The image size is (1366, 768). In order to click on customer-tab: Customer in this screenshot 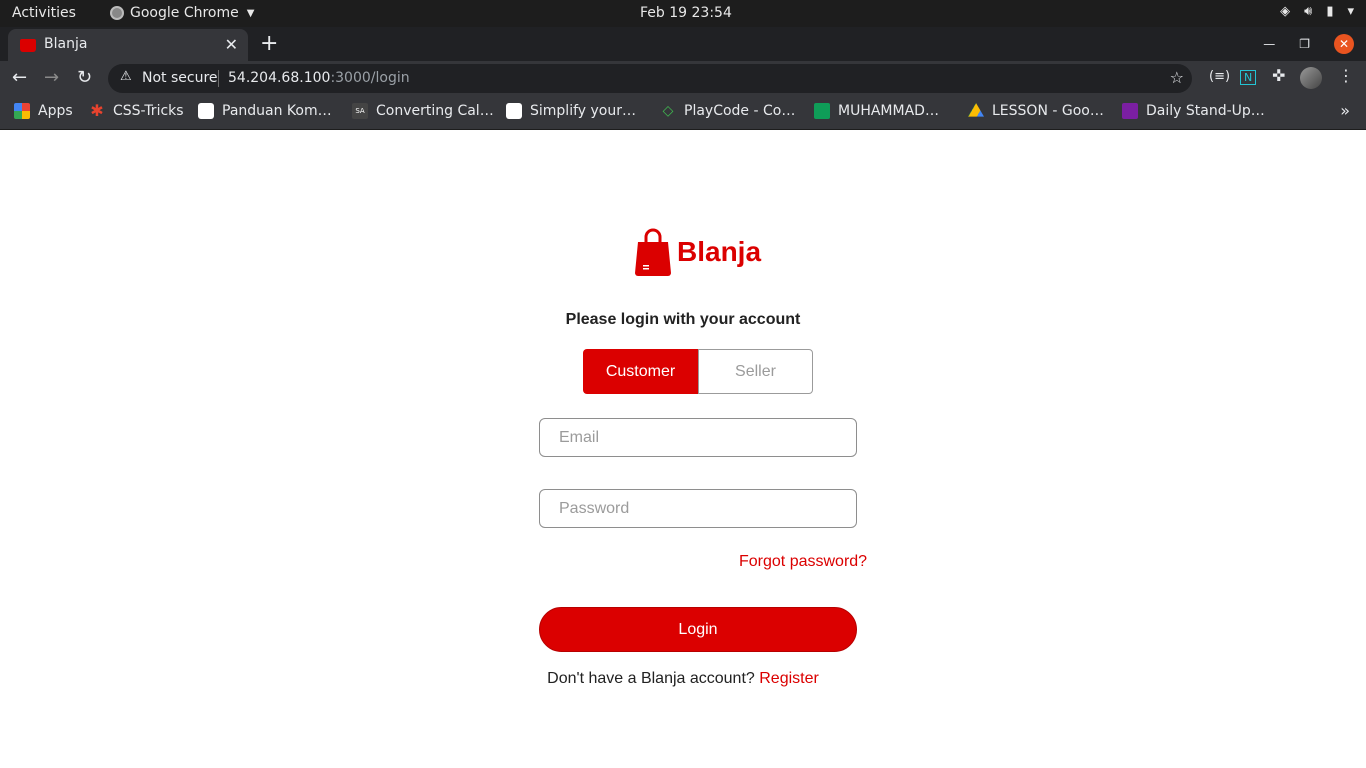, I will do `click(640, 371)`.